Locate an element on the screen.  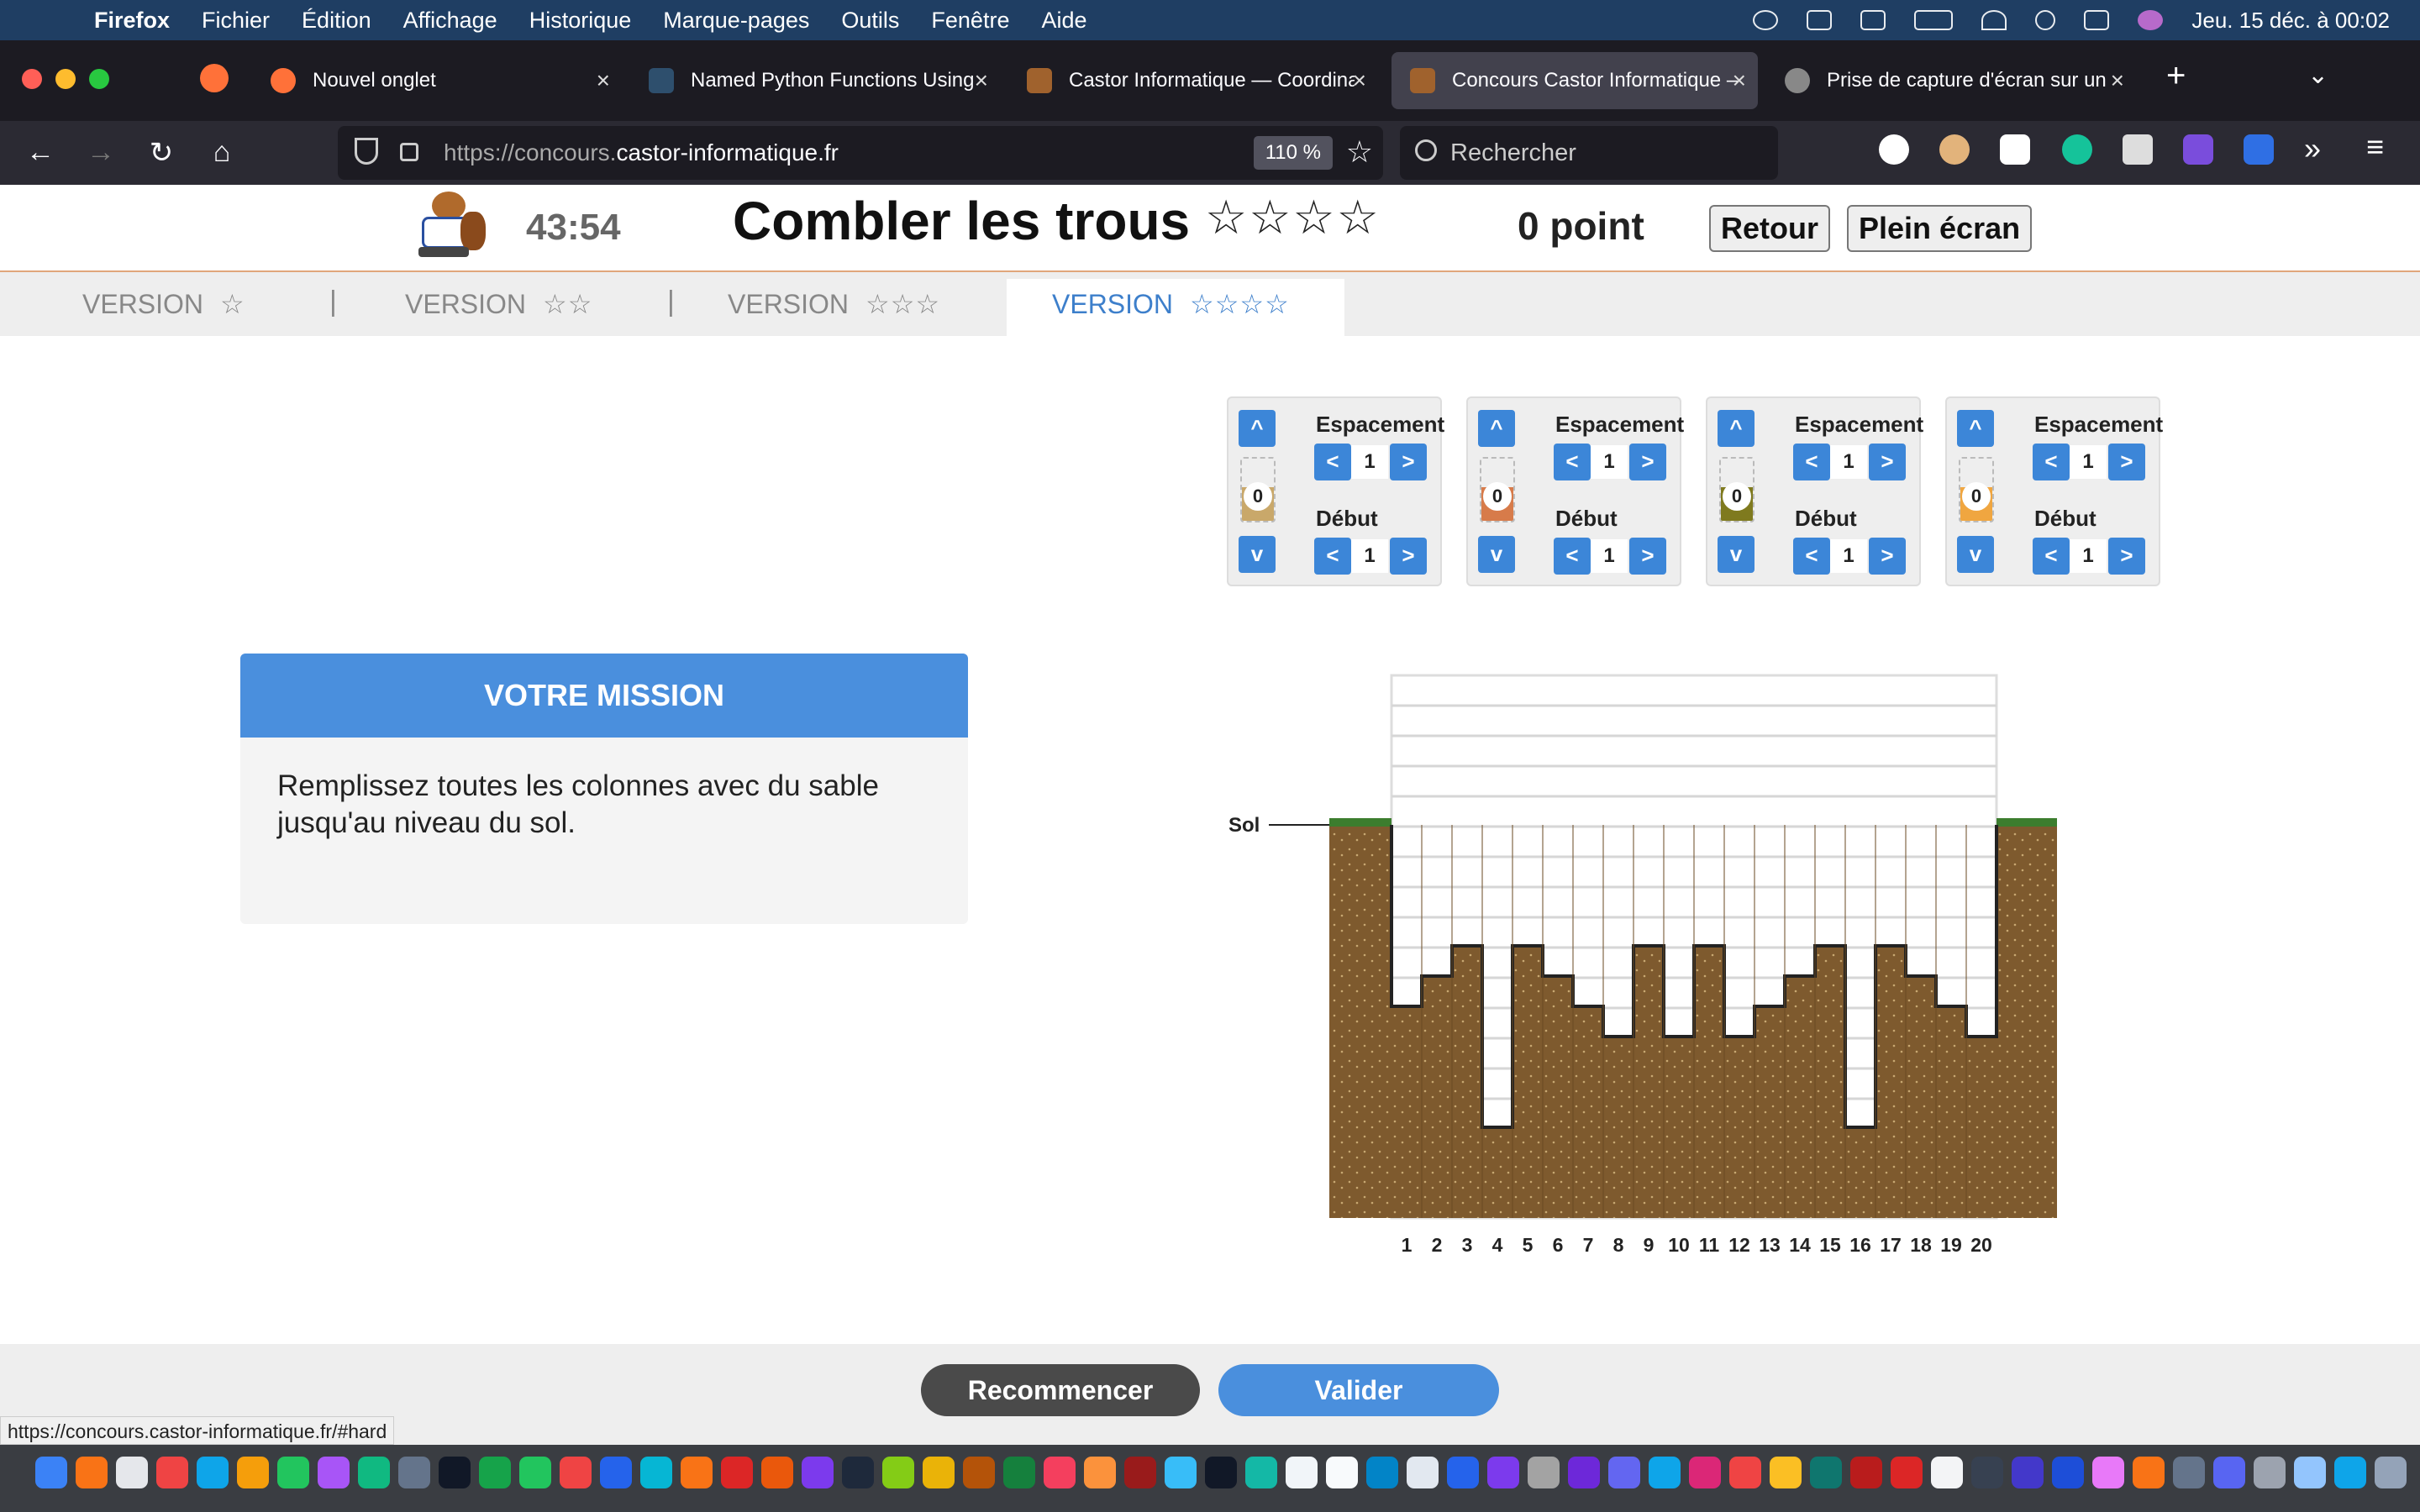
validate-button: Valider is located at coordinates (1358, 1390).